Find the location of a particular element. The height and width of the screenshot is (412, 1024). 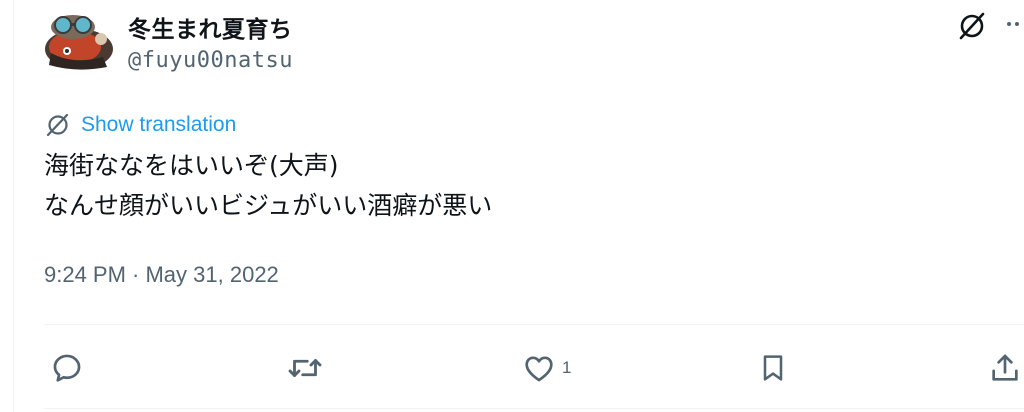

avatar-image is located at coordinates (79, 42).